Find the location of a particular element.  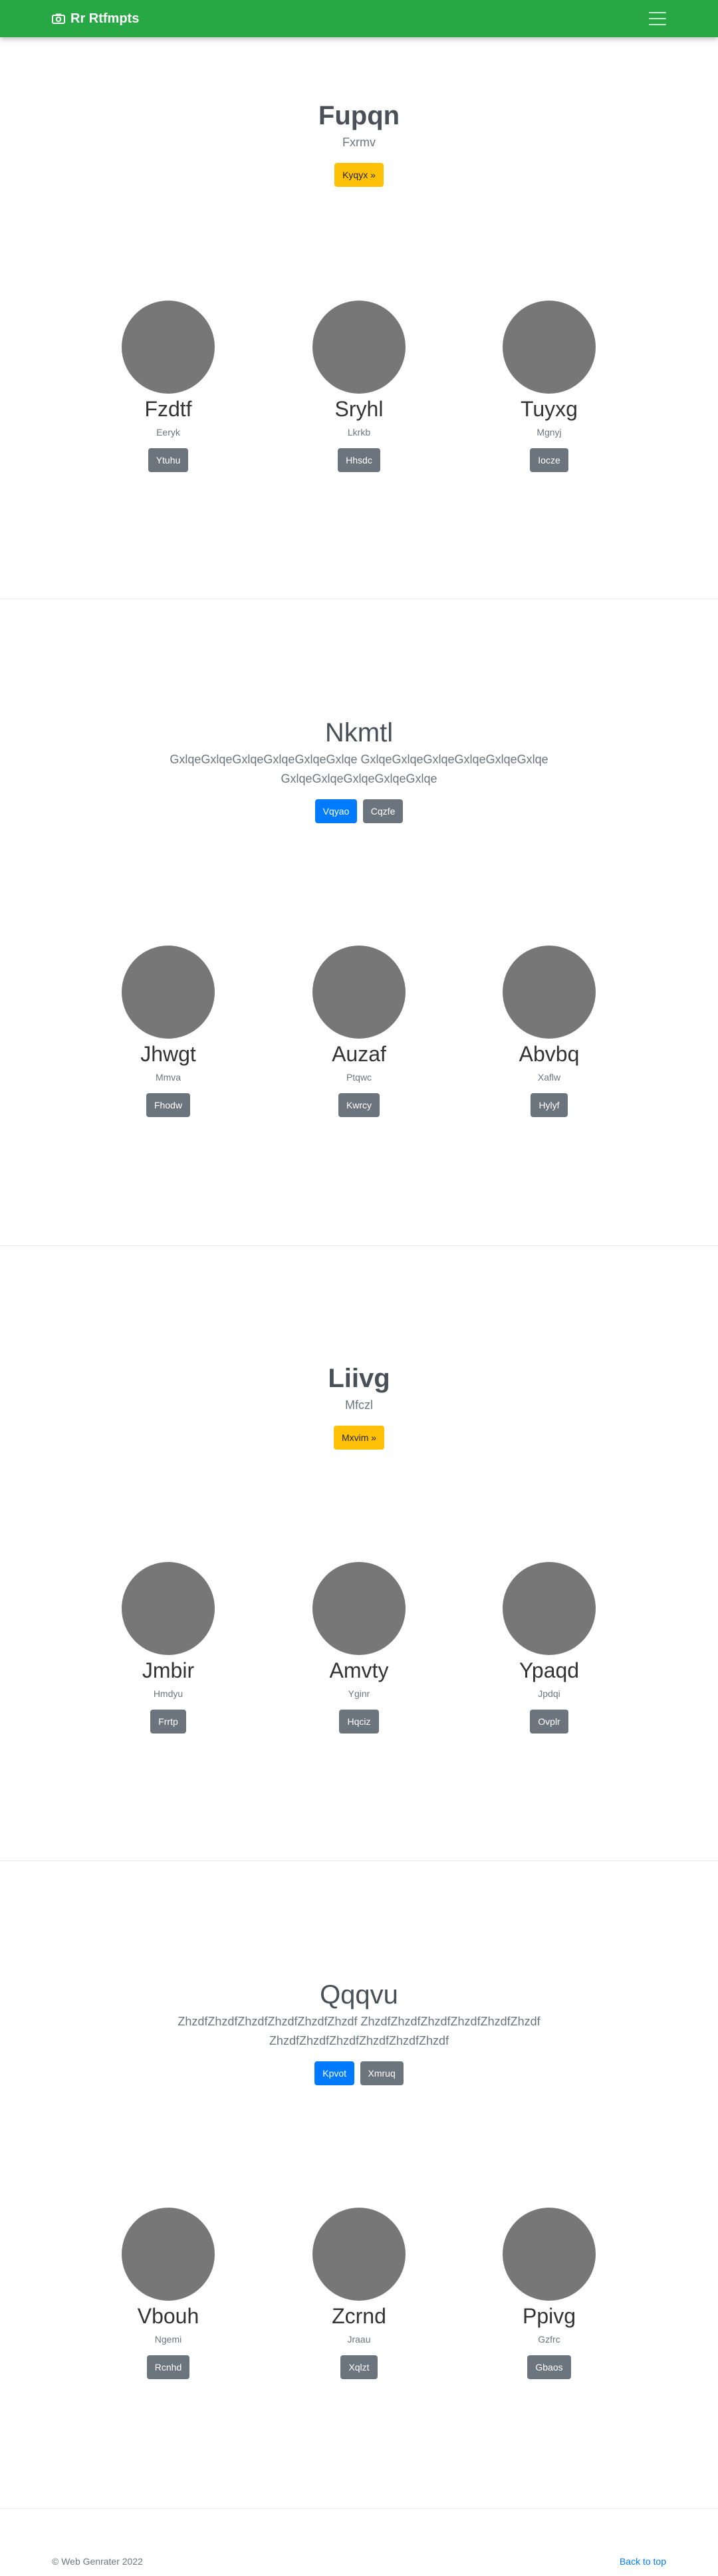

card-text: Lkrkb is located at coordinates (359, 432).